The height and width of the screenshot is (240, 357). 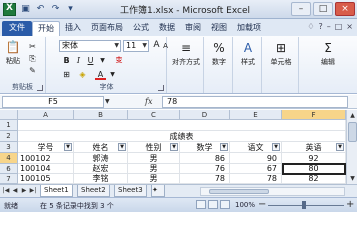 What do you see at coordinates (66, 60) in the screenshot?
I see `bold-button: B` at bounding box center [66, 60].